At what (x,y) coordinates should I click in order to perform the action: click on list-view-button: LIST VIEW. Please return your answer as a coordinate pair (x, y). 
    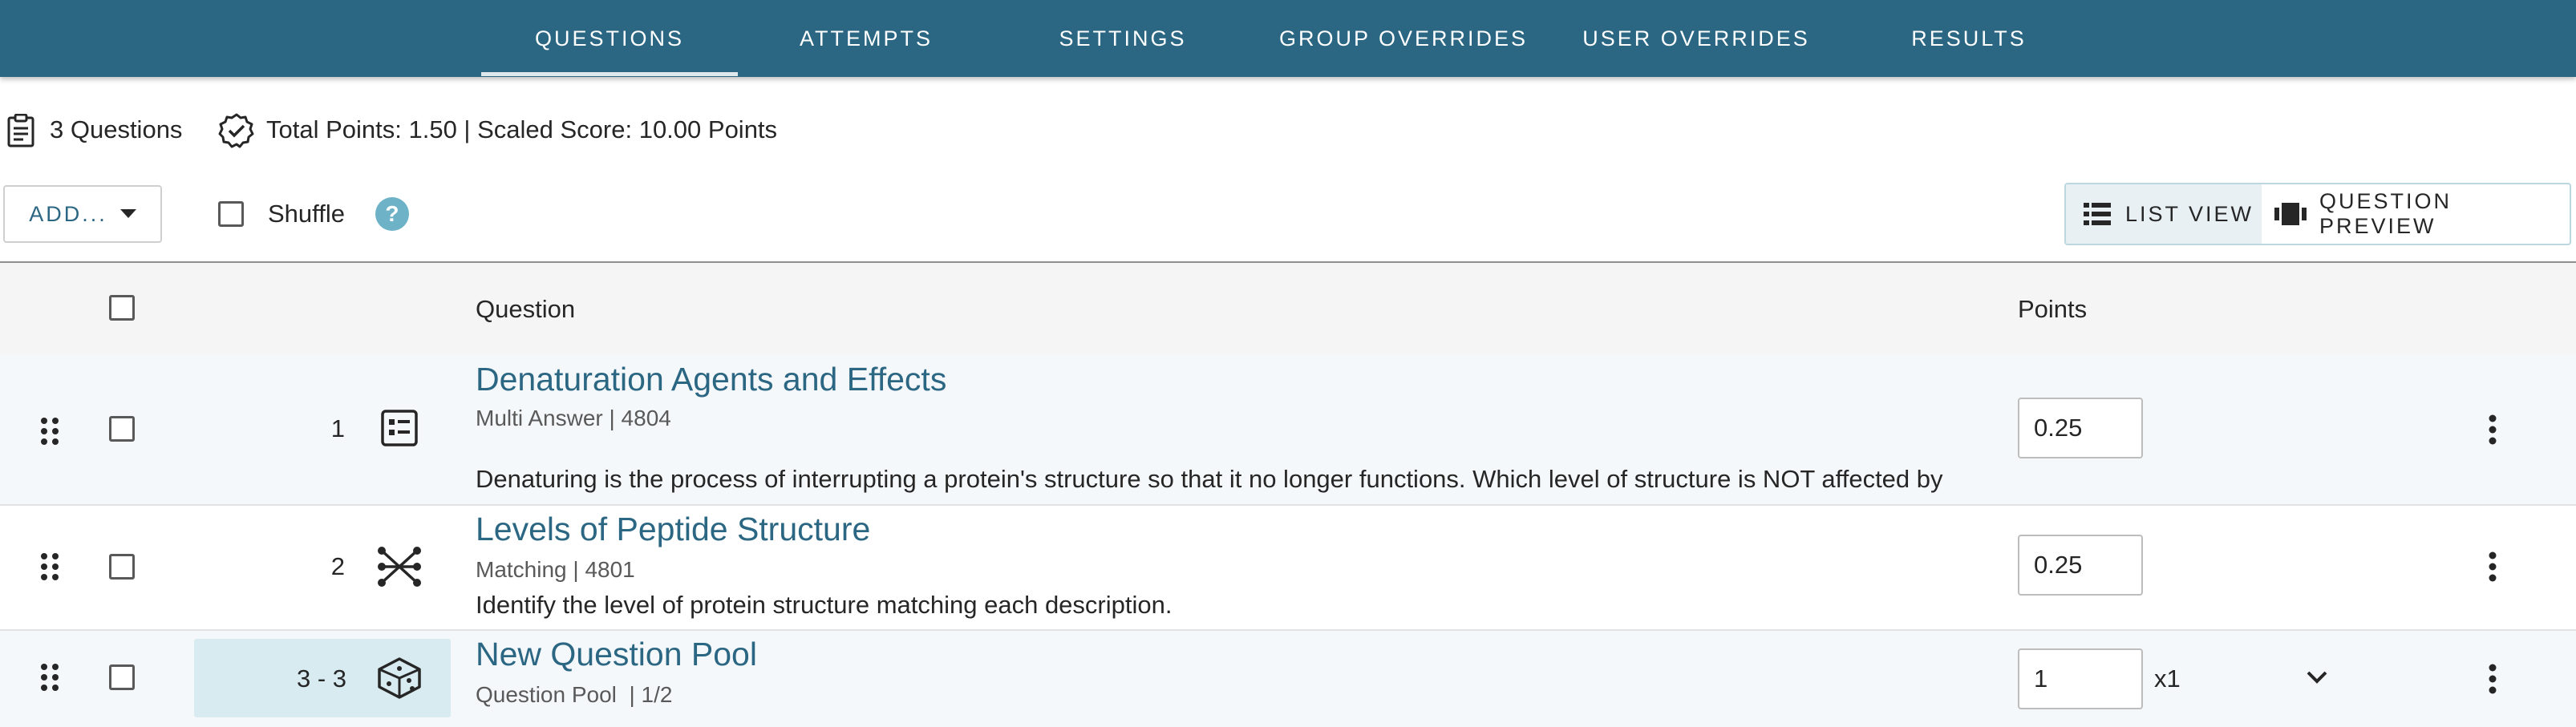
    Looking at the image, I should click on (2164, 214).